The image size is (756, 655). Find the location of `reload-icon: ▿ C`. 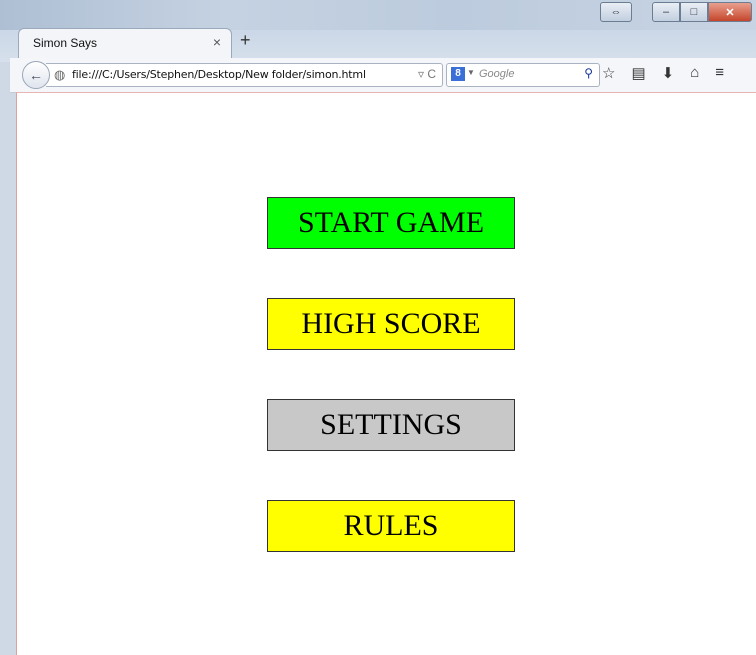

reload-icon: ▿ C is located at coordinates (427, 74).